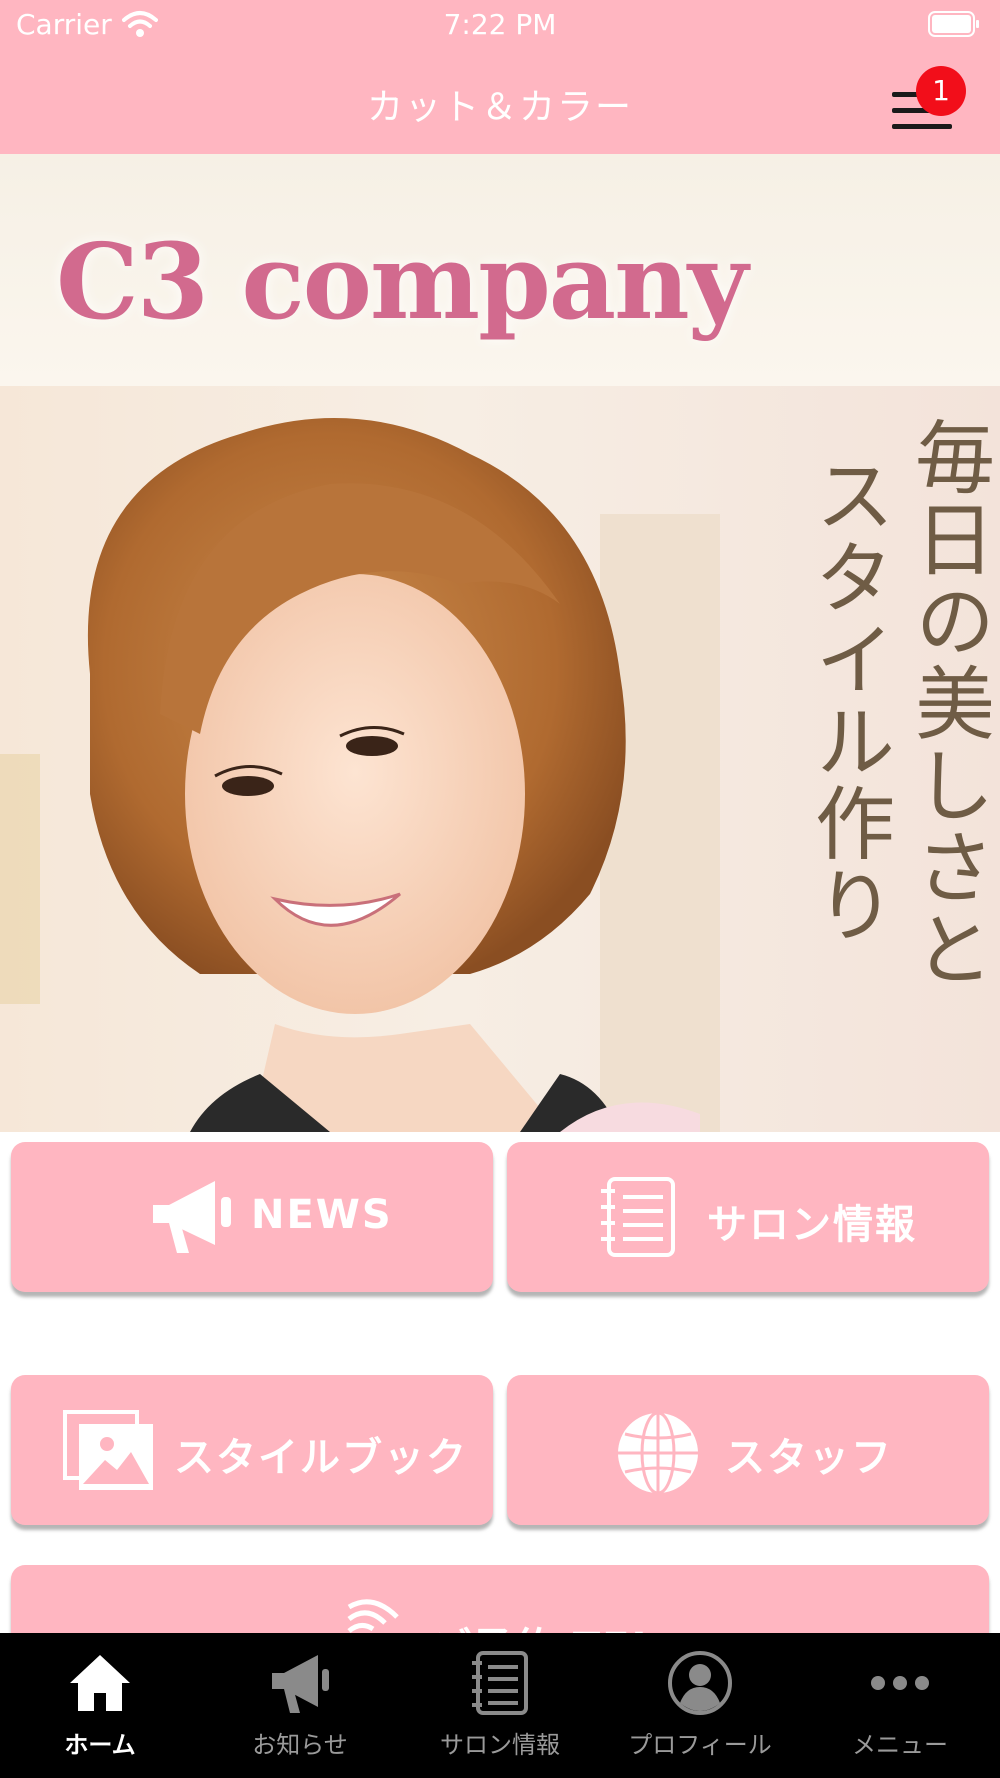 Image resolution: width=1000 pixels, height=1778 pixels. I want to click on tab-menu: メニュー, so click(900, 1705).